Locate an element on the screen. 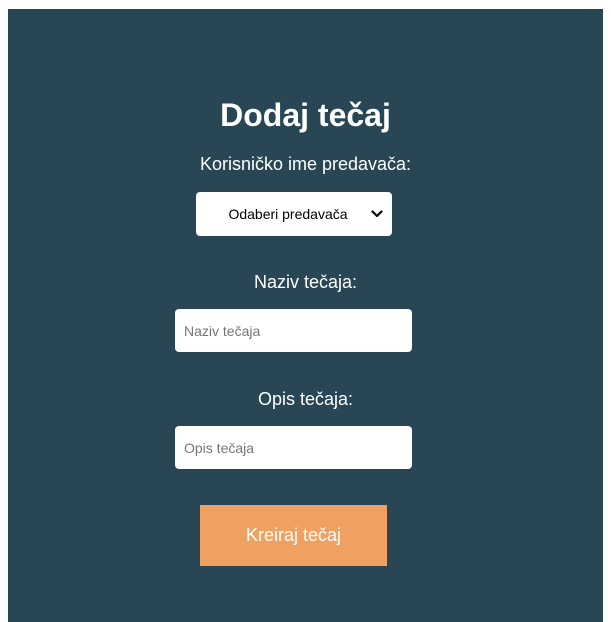 The height and width of the screenshot is (622, 611). create-course-button: Kreiraj tečaj is located at coordinates (293, 535).